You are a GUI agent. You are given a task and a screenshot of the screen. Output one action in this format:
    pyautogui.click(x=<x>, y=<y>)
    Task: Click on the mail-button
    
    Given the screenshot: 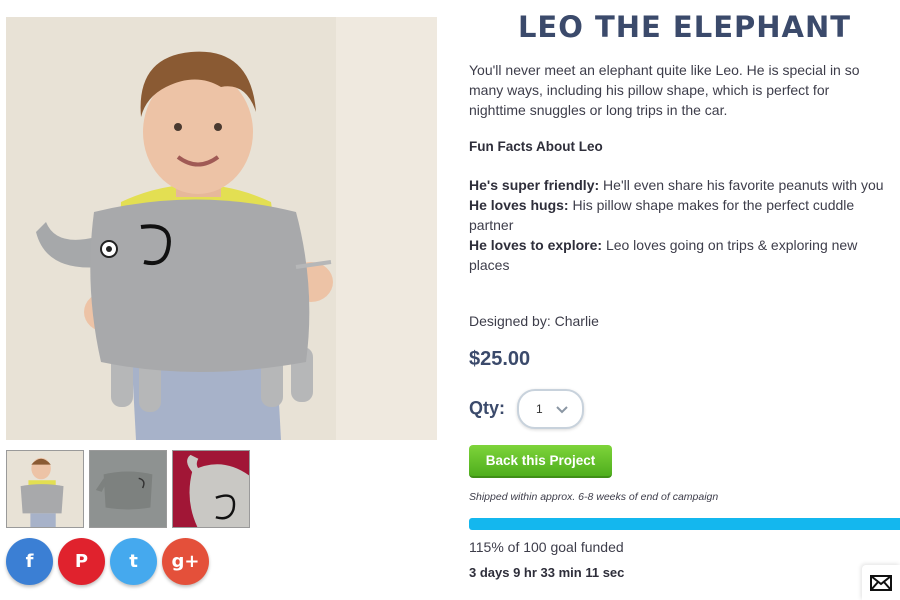 What is the action you would take?
    pyautogui.click(x=881, y=582)
    